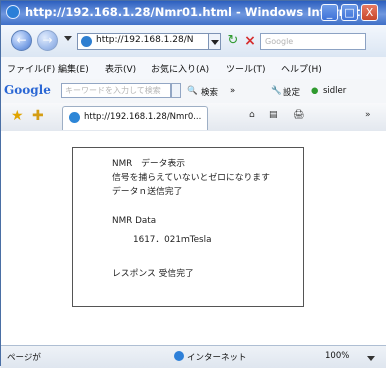 This screenshot has width=386, height=368. What do you see at coordinates (73, 68) in the screenshot?
I see `menu-edit: 編集(E)` at bounding box center [73, 68].